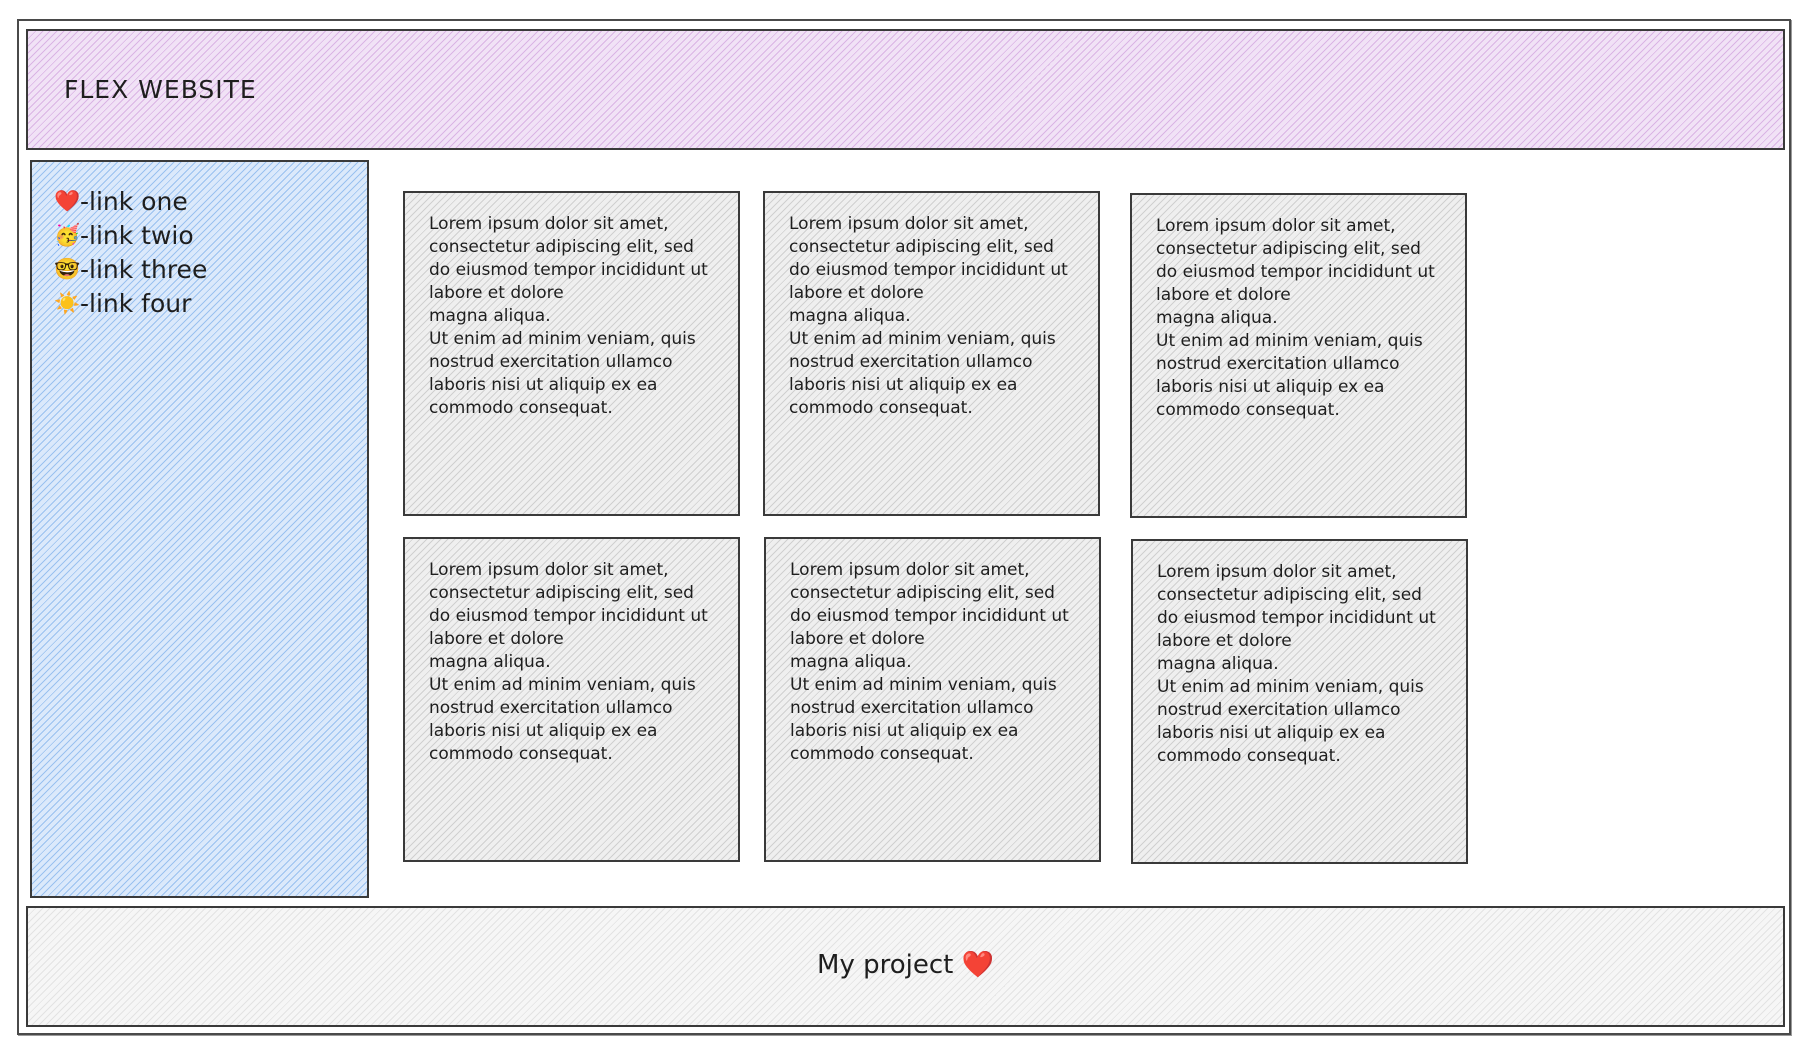 The height and width of the screenshot is (1052, 1808). What do you see at coordinates (137, 235) in the screenshot?
I see `sidebar-item-label: -link twio` at bounding box center [137, 235].